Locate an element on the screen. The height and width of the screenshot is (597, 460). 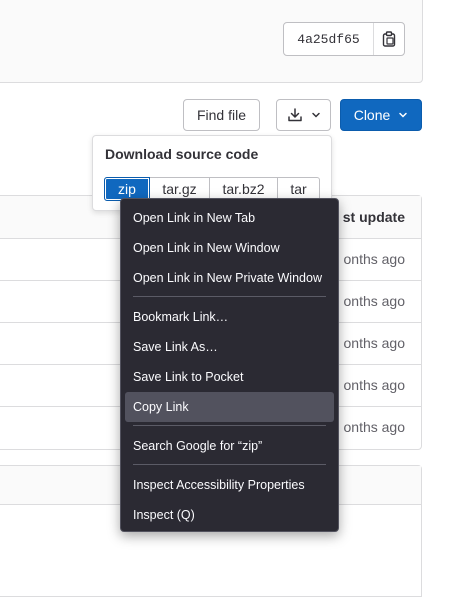
find-file-button: Find file is located at coordinates (221, 115).